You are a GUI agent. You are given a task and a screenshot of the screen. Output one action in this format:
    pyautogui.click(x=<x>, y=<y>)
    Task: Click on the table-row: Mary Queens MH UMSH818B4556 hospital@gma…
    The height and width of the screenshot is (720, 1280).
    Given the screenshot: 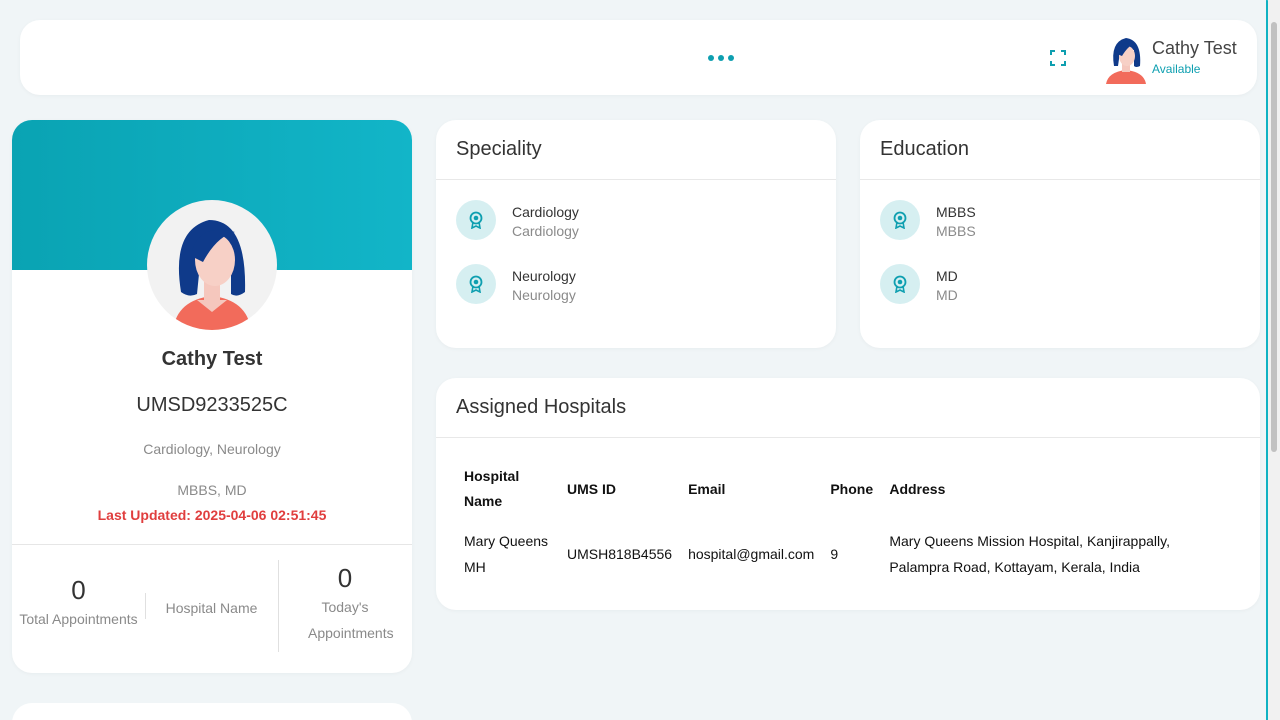 What is the action you would take?
    pyautogui.click(x=823, y=547)
    